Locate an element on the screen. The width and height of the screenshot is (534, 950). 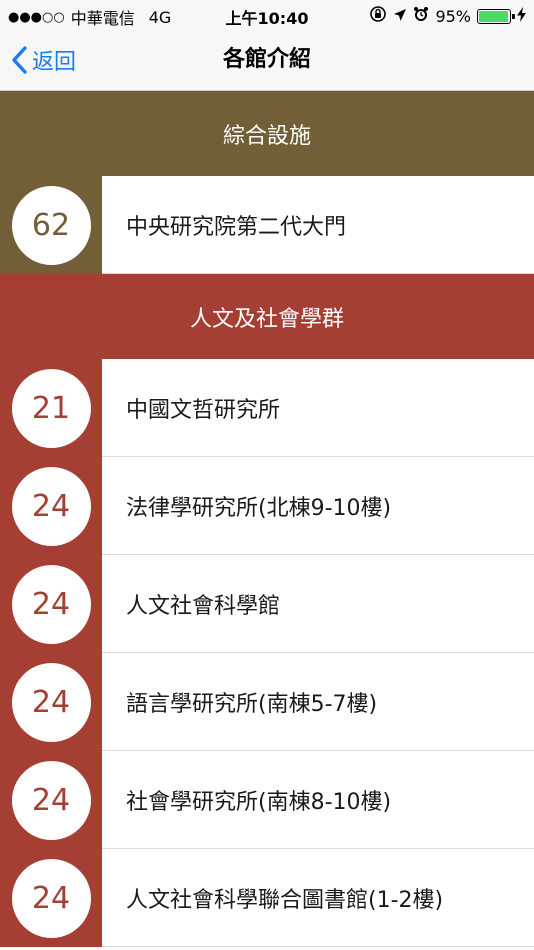
building-number-badge: 62 is located at coordinates (51, 225).